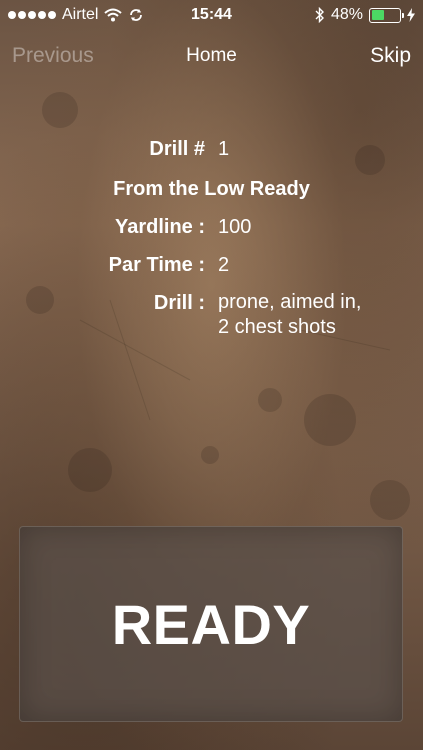 The width and height of the screenshot is (423, 750). Describe the element at coordinates (390, 56) in the screenshot. I see `skip-button: Skip` at that location.